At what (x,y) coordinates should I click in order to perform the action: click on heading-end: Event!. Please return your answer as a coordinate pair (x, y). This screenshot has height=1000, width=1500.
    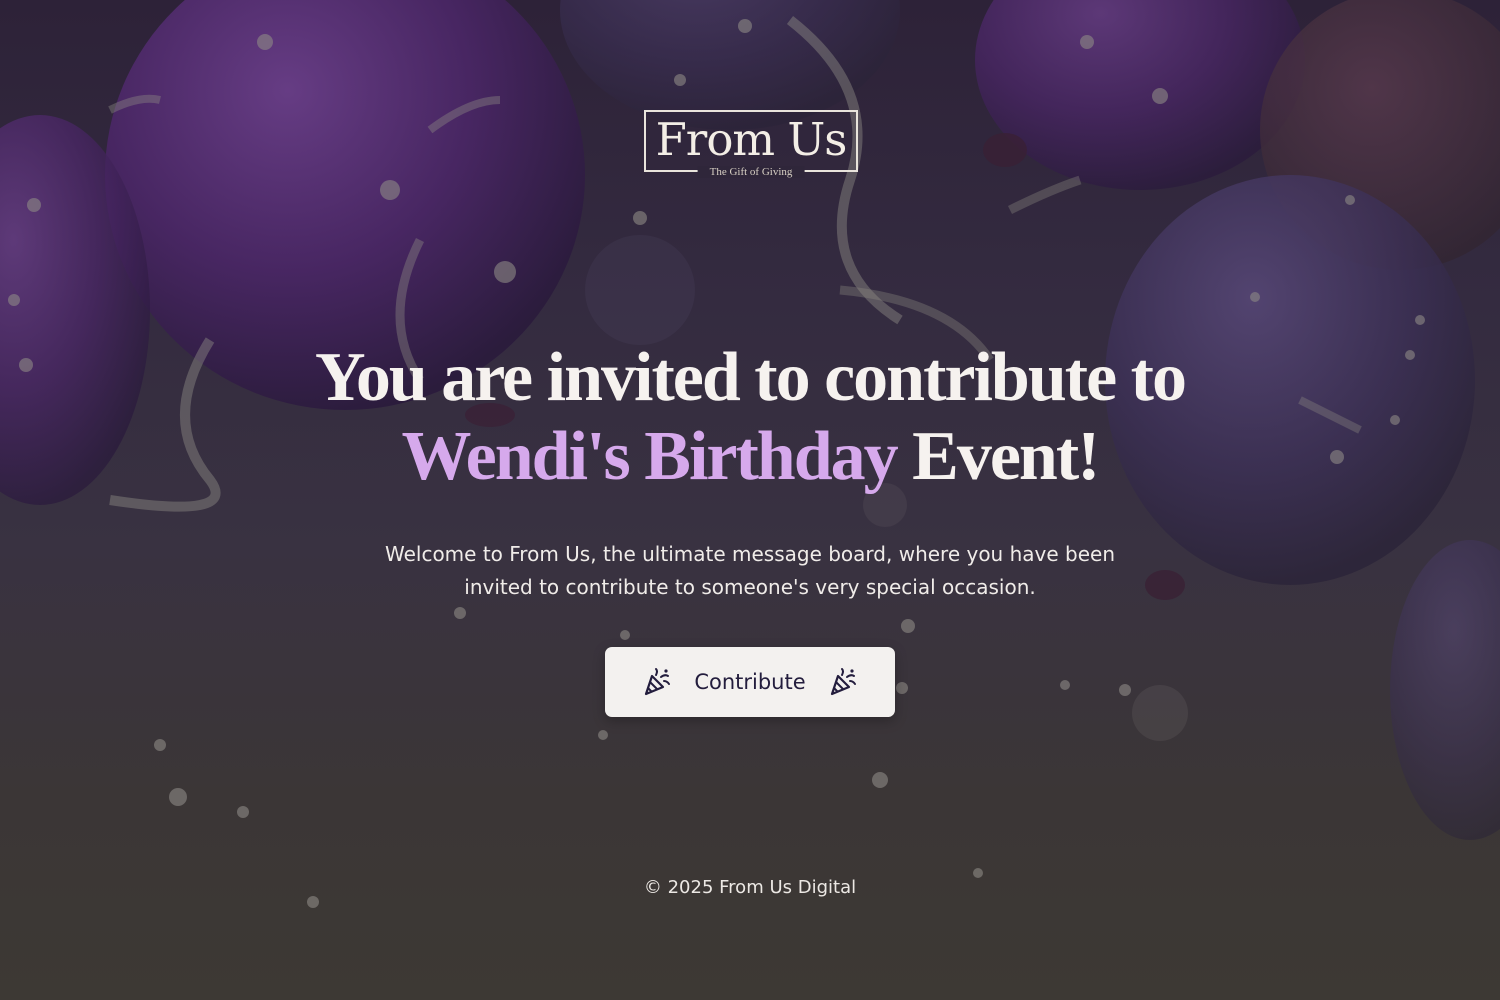
    Looking at the image, I should click on (1006, 456).